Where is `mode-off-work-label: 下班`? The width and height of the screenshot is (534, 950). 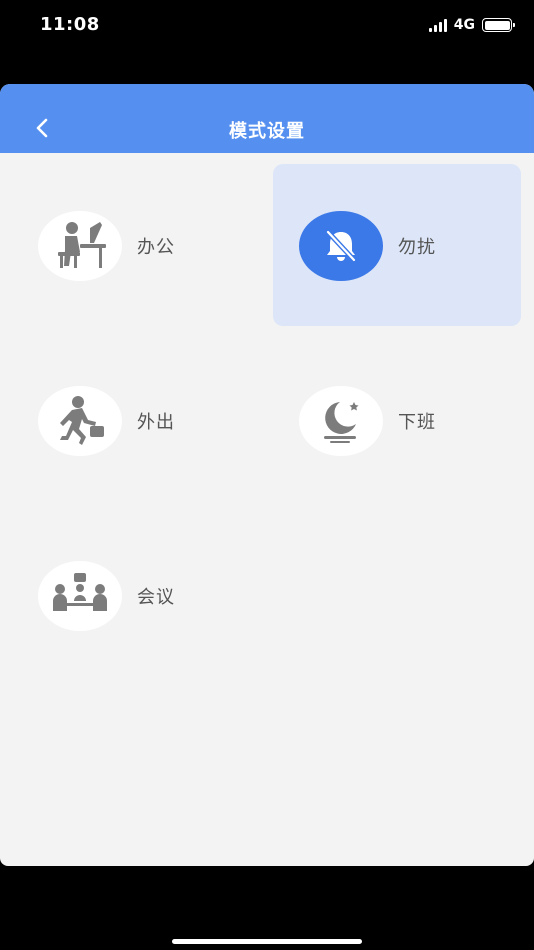 mode-off-work-label: 下班 is located at coordinates (417, 422).